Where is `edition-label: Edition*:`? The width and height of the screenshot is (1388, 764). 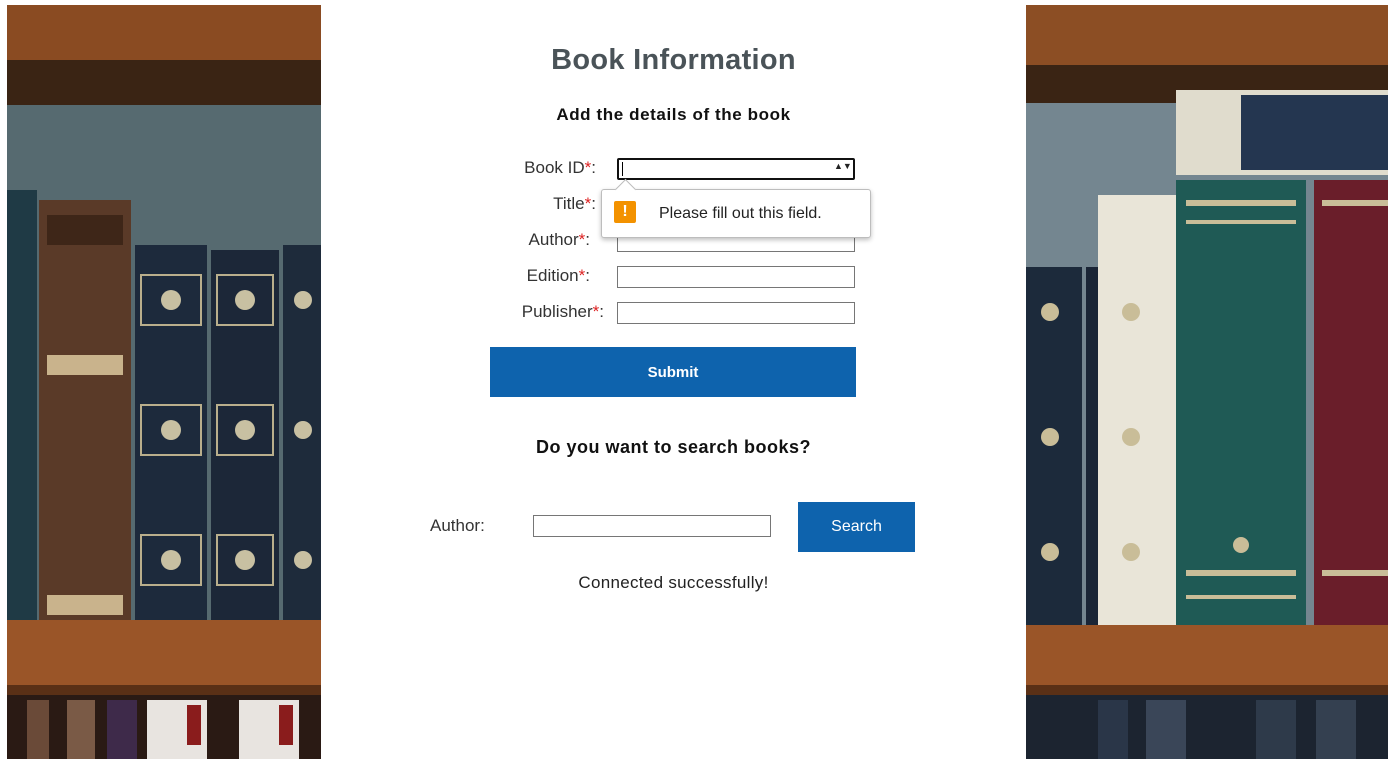
edition-label: Edition*: is located at coordinates (558, 275).